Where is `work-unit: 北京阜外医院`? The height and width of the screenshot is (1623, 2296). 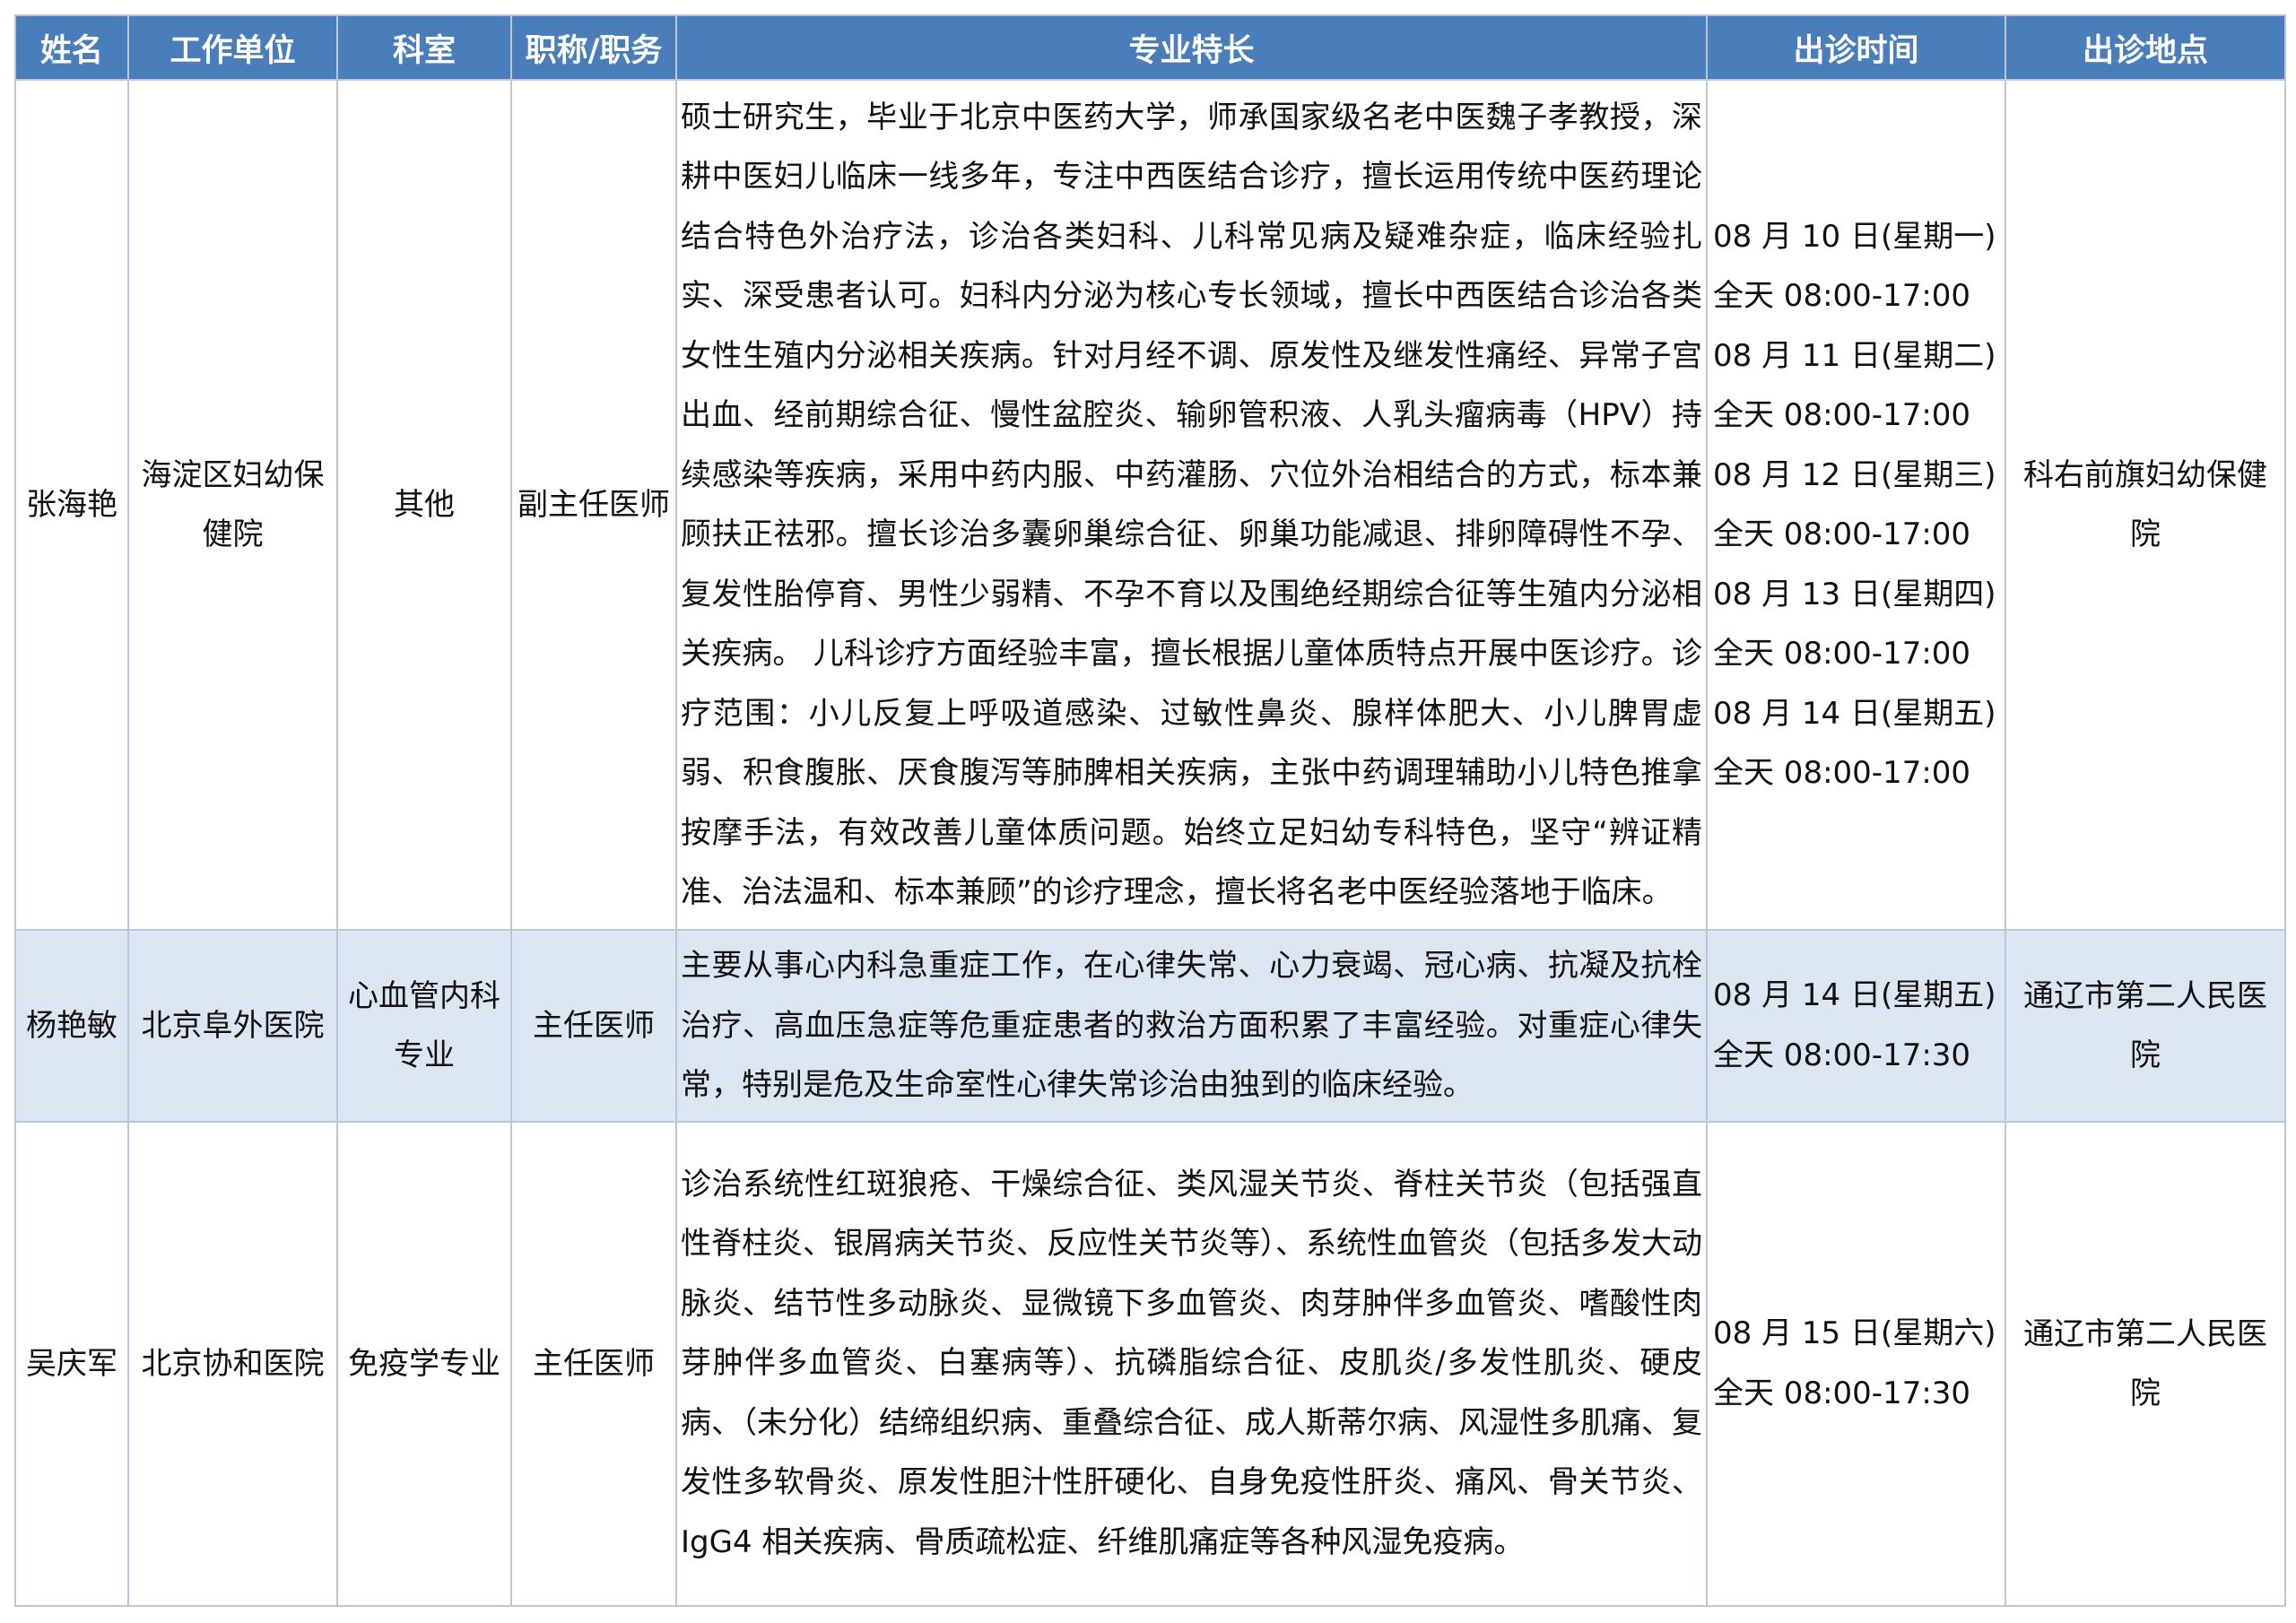 work-unit: 北京阜外医院 is located at coordinates (232, 1026).